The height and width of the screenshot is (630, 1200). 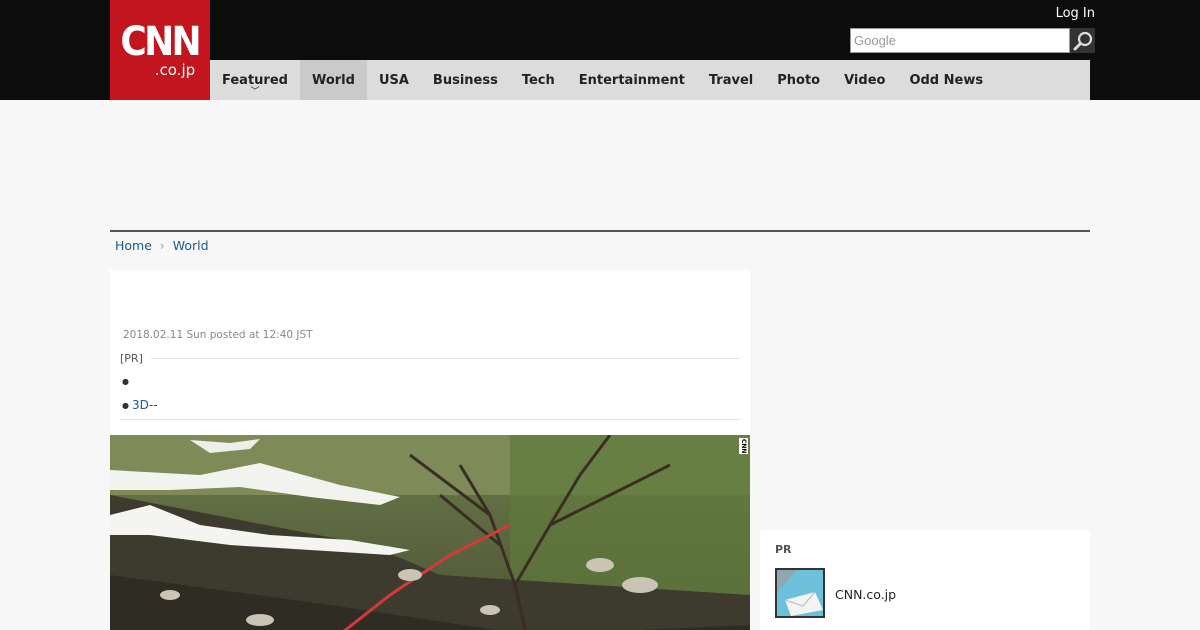 What do you see at coordinates (255, 80) in the screenshot?
I see `nav-item-featured: Featured ﹀` at bounding box center [255, 80].